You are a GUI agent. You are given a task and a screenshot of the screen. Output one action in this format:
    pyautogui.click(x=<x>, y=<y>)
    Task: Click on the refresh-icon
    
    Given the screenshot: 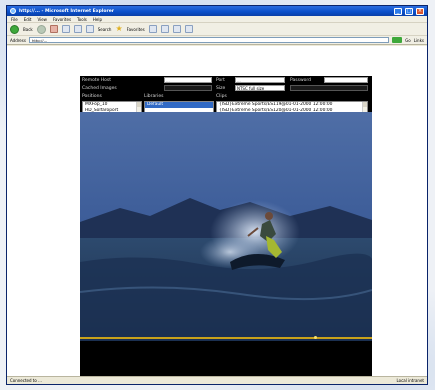 What is the action you would take?
    pyautogui.click(x=65, y=29)
    